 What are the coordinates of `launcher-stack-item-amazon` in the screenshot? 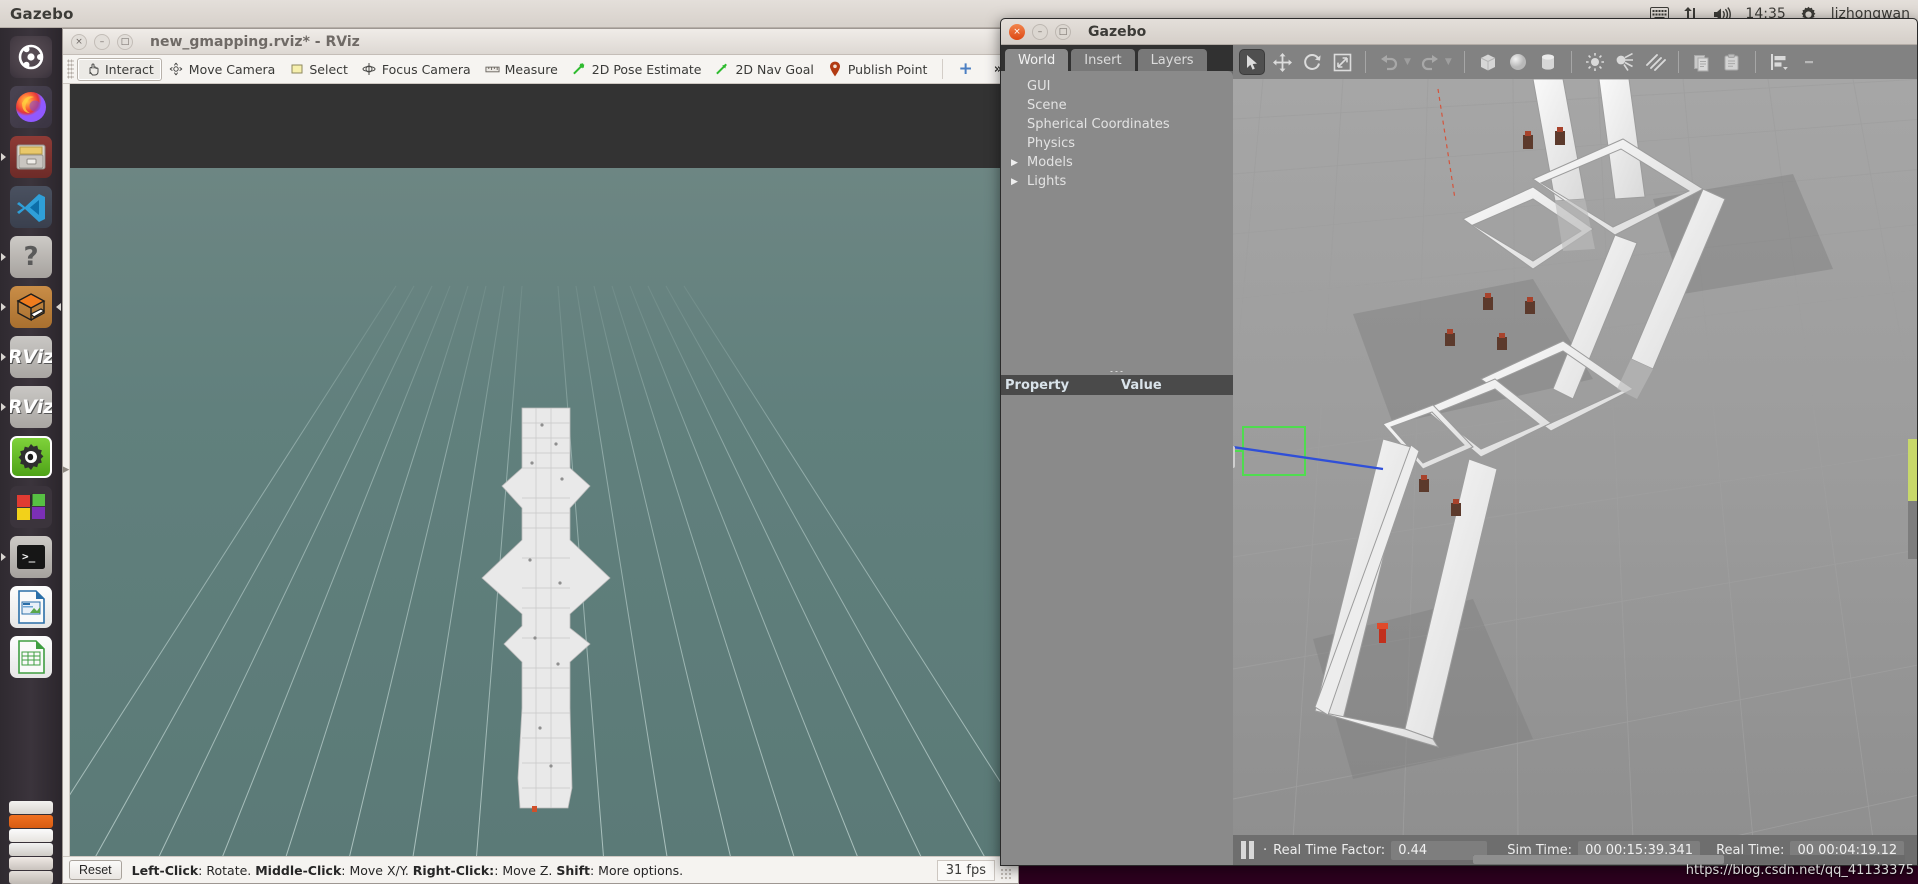 It's located at (31, 821).